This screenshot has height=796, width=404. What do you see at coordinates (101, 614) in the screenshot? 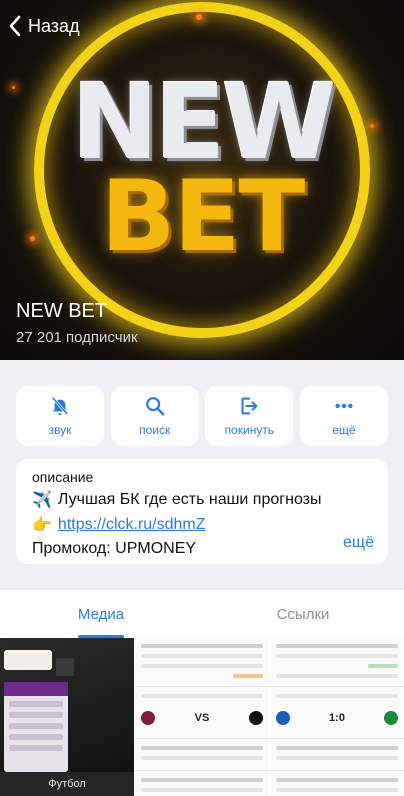
I see `tab-media: Медиа` at bounding box center [101, 614].